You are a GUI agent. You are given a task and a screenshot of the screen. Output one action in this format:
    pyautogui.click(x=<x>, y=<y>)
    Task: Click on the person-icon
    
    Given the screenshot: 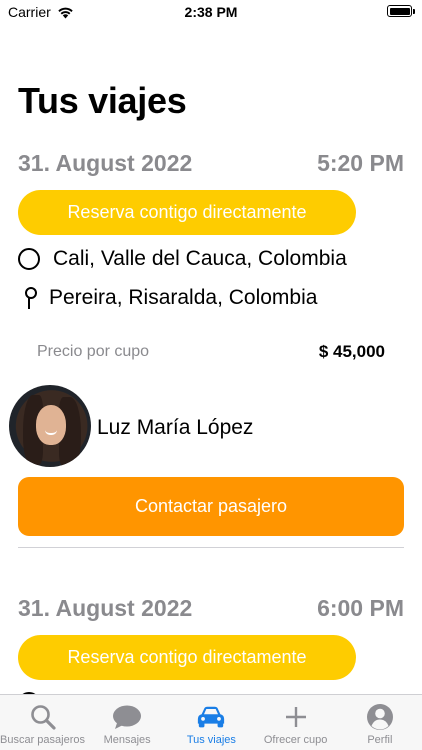 What is the action you would take?
    pyautogui.click(x=380, y=717)
    